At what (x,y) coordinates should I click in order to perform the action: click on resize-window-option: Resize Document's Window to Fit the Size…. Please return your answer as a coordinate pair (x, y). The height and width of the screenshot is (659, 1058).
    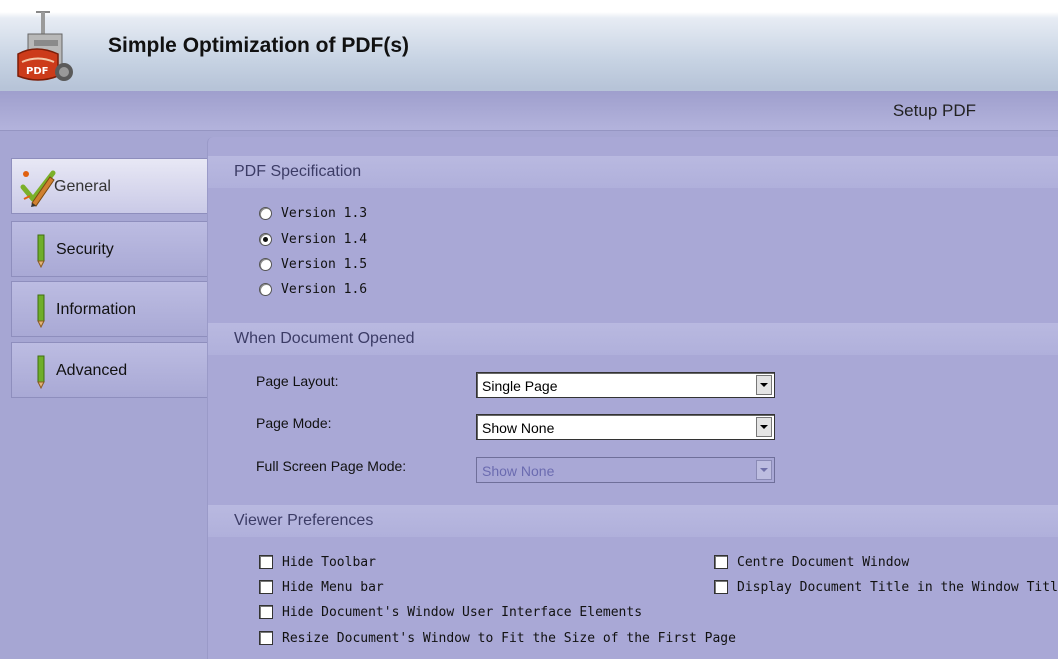
    Looking at the image, I should click on (497, 638).